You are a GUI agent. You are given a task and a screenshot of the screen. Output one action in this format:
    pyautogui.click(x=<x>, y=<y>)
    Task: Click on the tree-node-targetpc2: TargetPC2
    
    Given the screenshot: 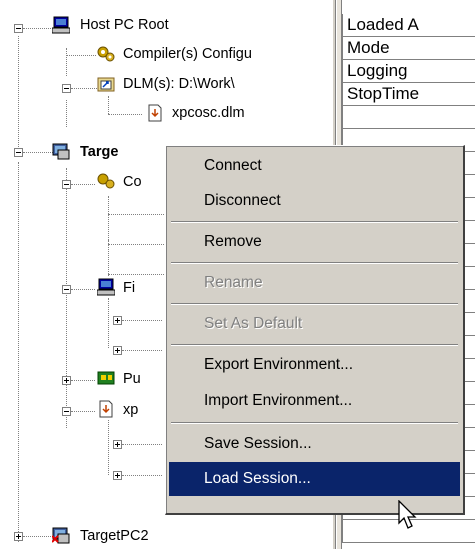 What is the action you would take?
    pyautogui.click(x=114, y=536)
    